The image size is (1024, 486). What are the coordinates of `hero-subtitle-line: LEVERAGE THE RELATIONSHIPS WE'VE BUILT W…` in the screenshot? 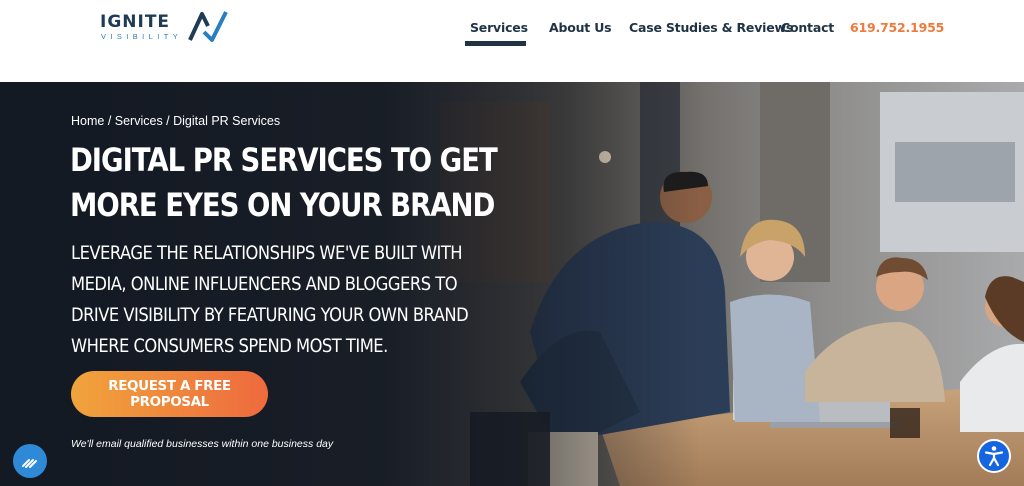 It's located at (267, 253).